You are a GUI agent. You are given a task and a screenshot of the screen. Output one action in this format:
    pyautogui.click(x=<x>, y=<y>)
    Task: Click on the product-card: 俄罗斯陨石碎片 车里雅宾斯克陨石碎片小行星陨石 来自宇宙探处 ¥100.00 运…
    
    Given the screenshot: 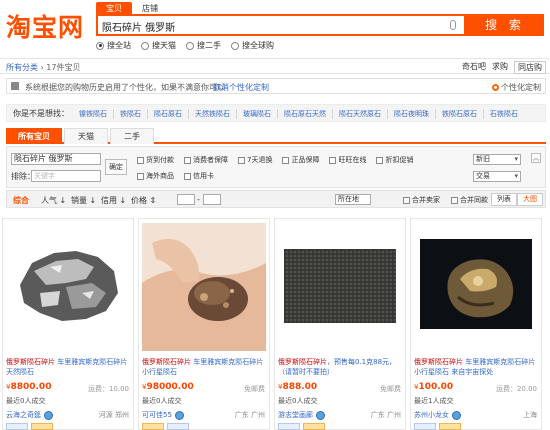 What is the action you would take?
    pyautogui.click(x=476, y=324)
    